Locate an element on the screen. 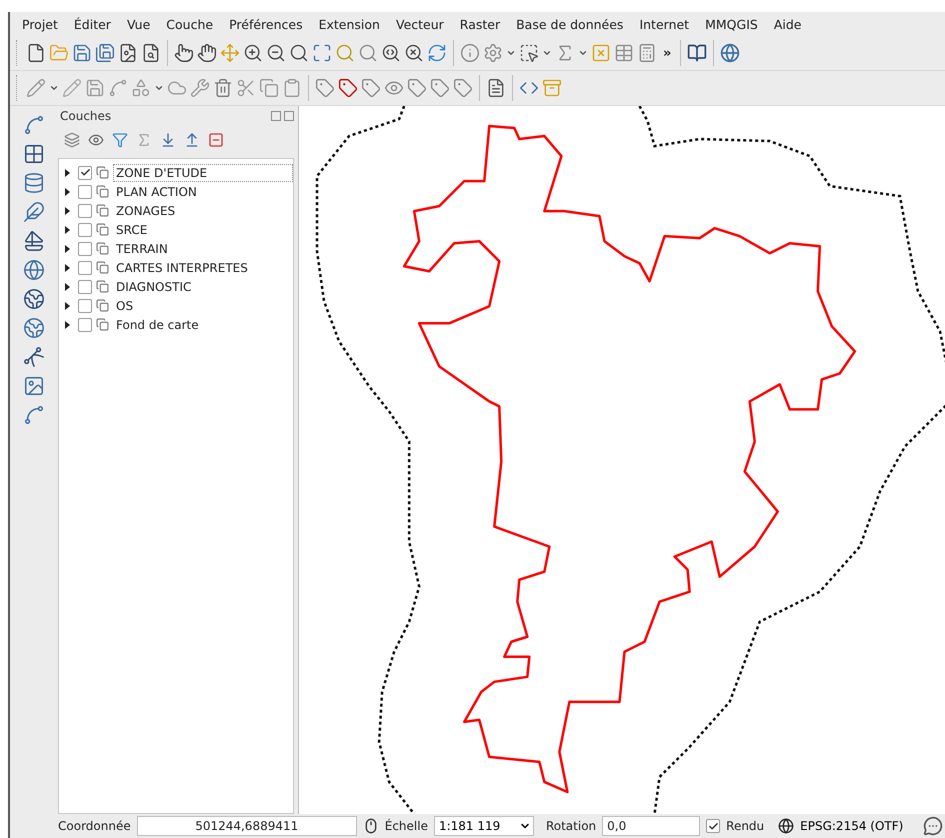 The width and height of the screenshot is (945, 838). grid-icon is located at coordinates (34, 154).